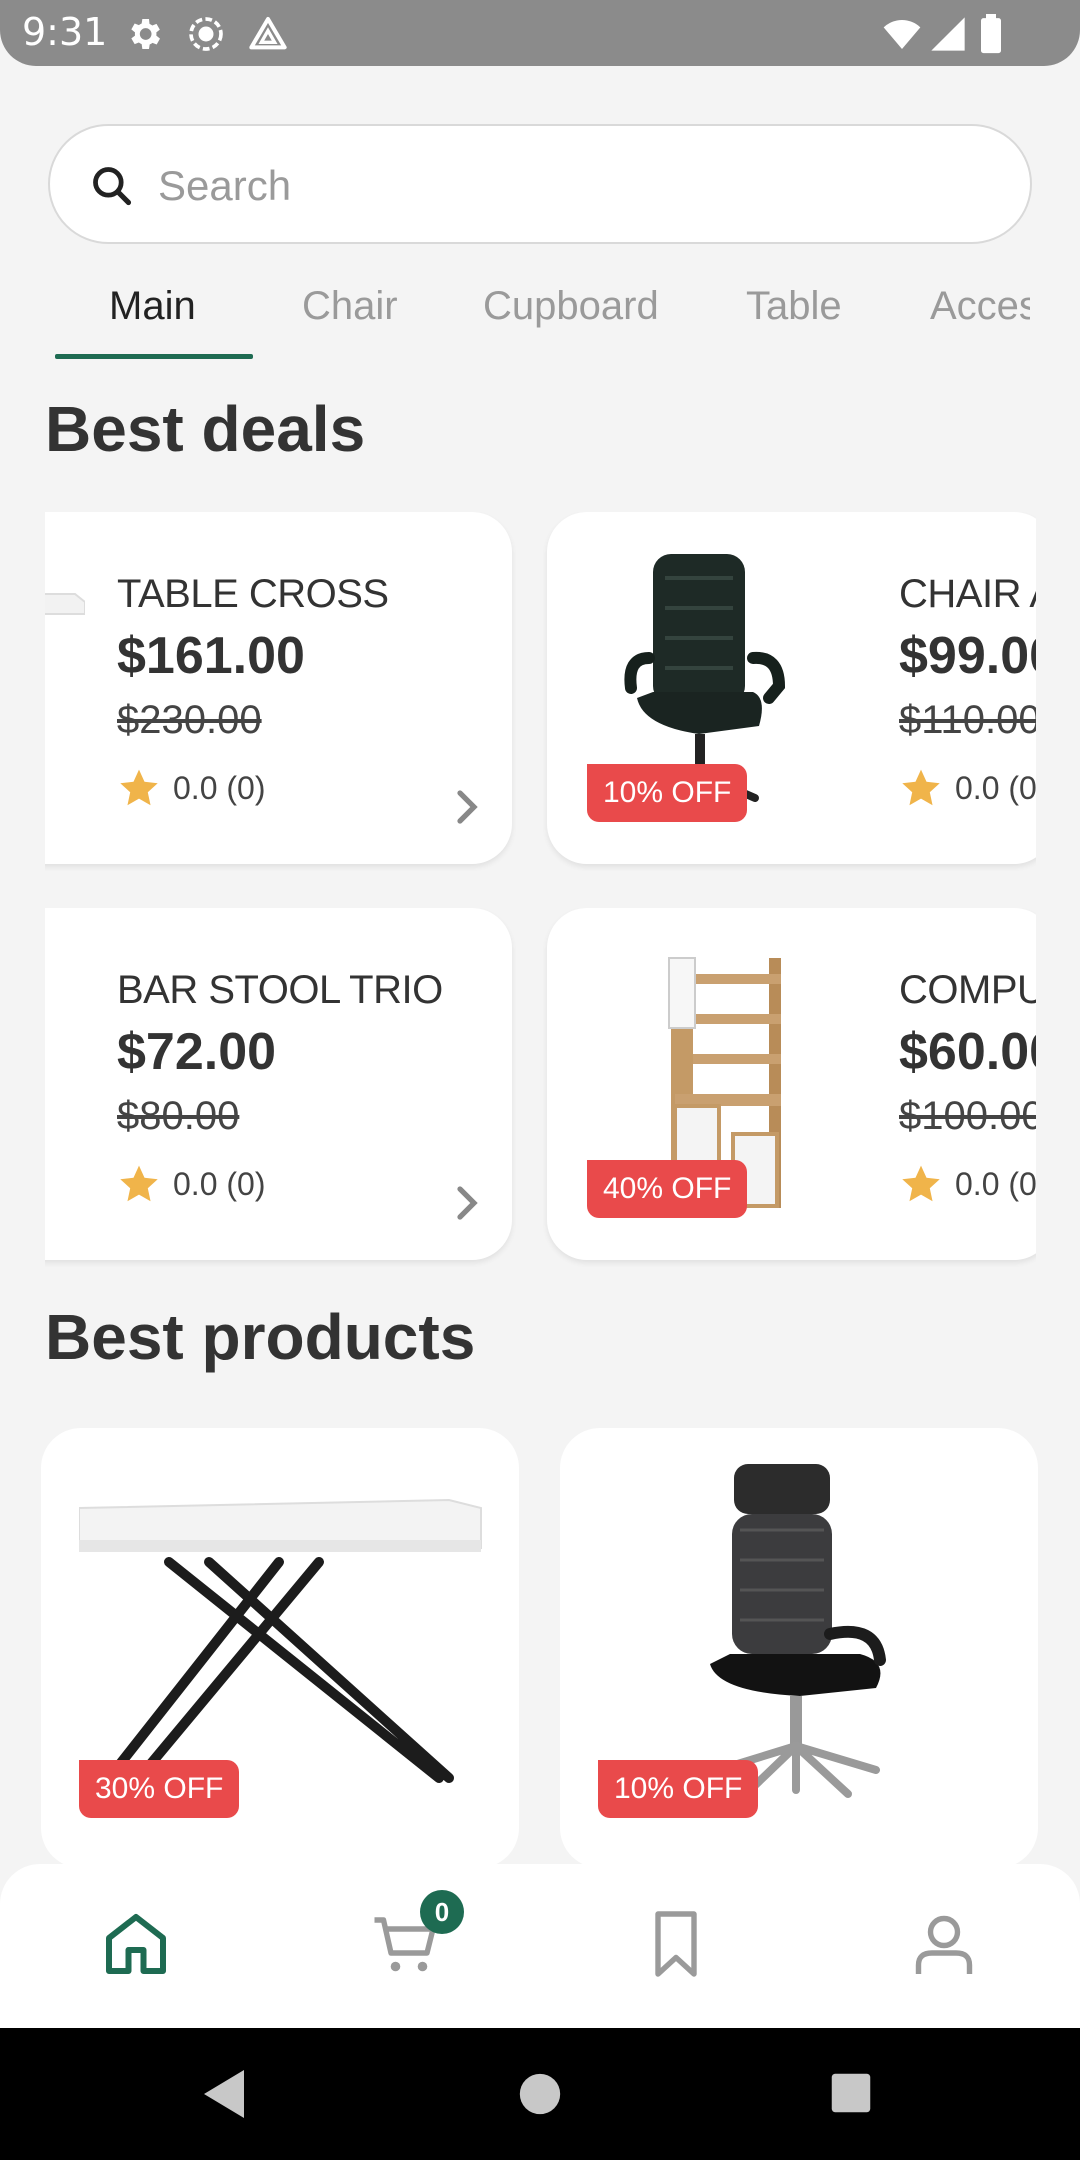 This screenshot has width=1080, height=2160. I want to click on system-nav-bar, so click(540, 2094).